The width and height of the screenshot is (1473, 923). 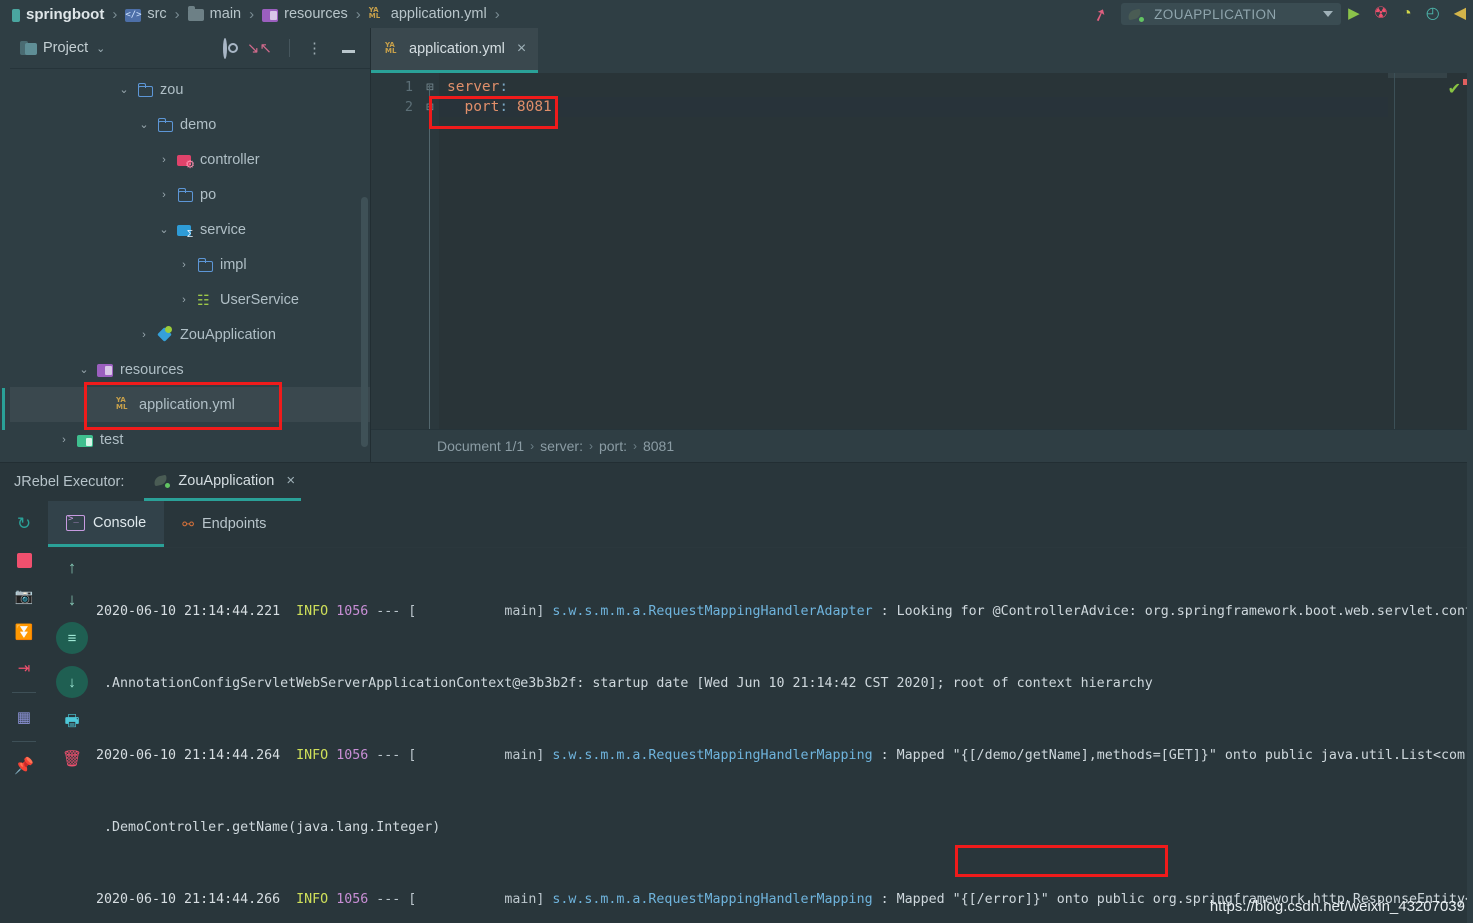 I want to click on breadcrumb-value: 8081, so click(x=658, y=446).